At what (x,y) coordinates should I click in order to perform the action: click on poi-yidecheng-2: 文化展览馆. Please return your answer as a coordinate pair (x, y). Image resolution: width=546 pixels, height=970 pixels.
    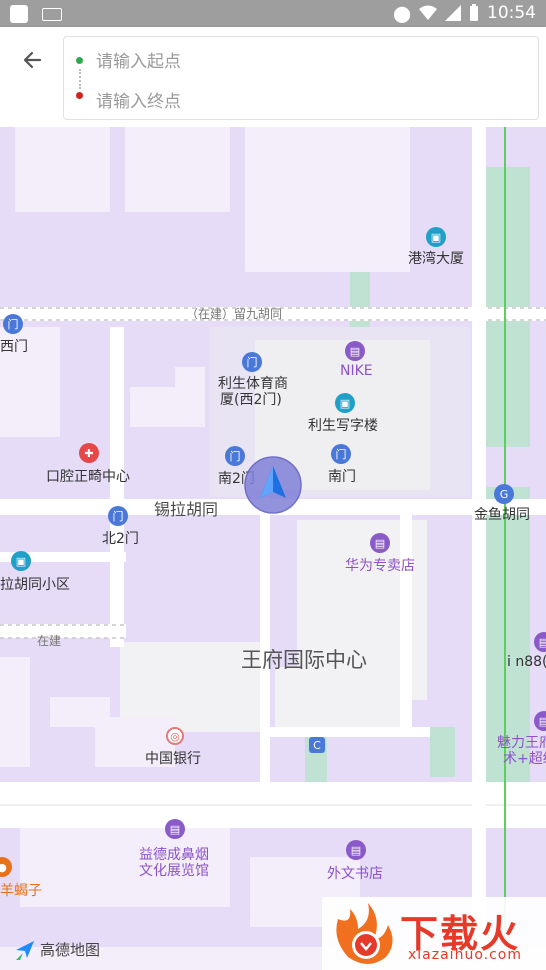
    Looking at the image, I should click on (174, 870).